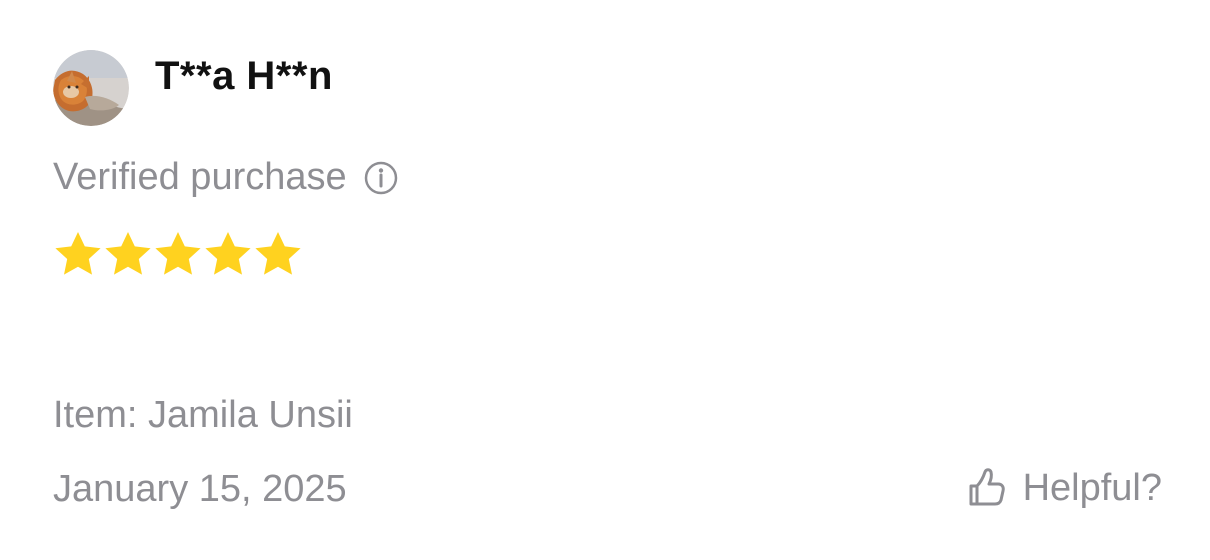 This screenshot has width=1210, height=560. I want to click on verified-purchase-label: Verified purchase, so click(200, 177).